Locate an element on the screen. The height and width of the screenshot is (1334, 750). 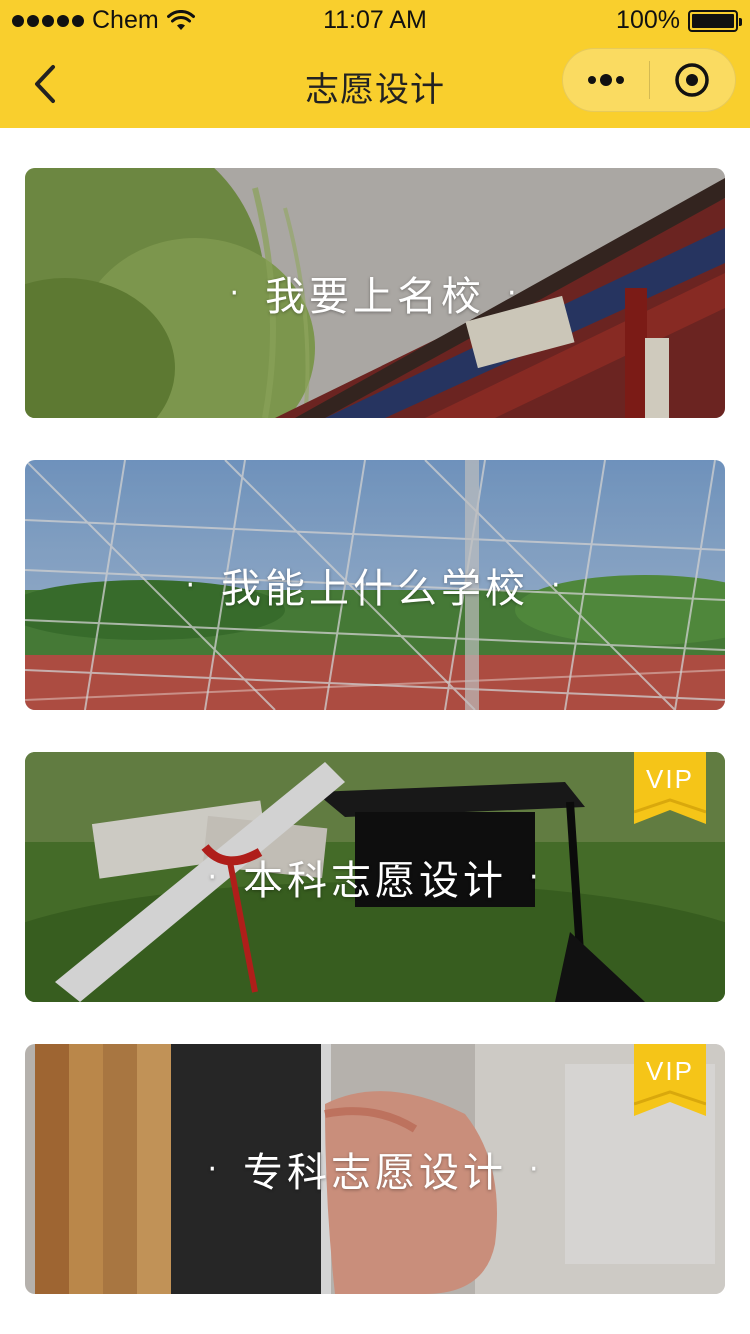
status-bar: Chem 11:07 AM 100% is located at coordinates (375, 20).